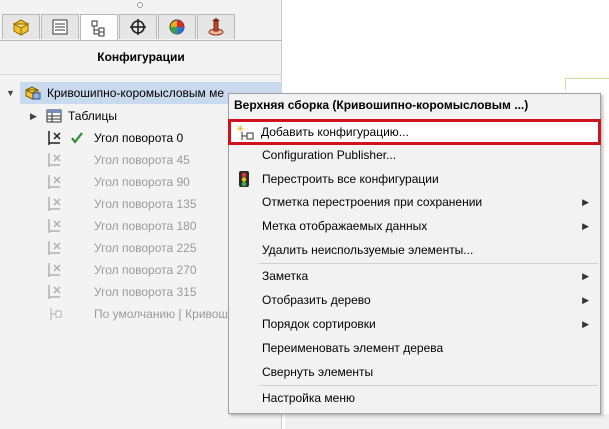 The image size is (609, 429). I want to click on manager-tab-bar, so click(141, 26).